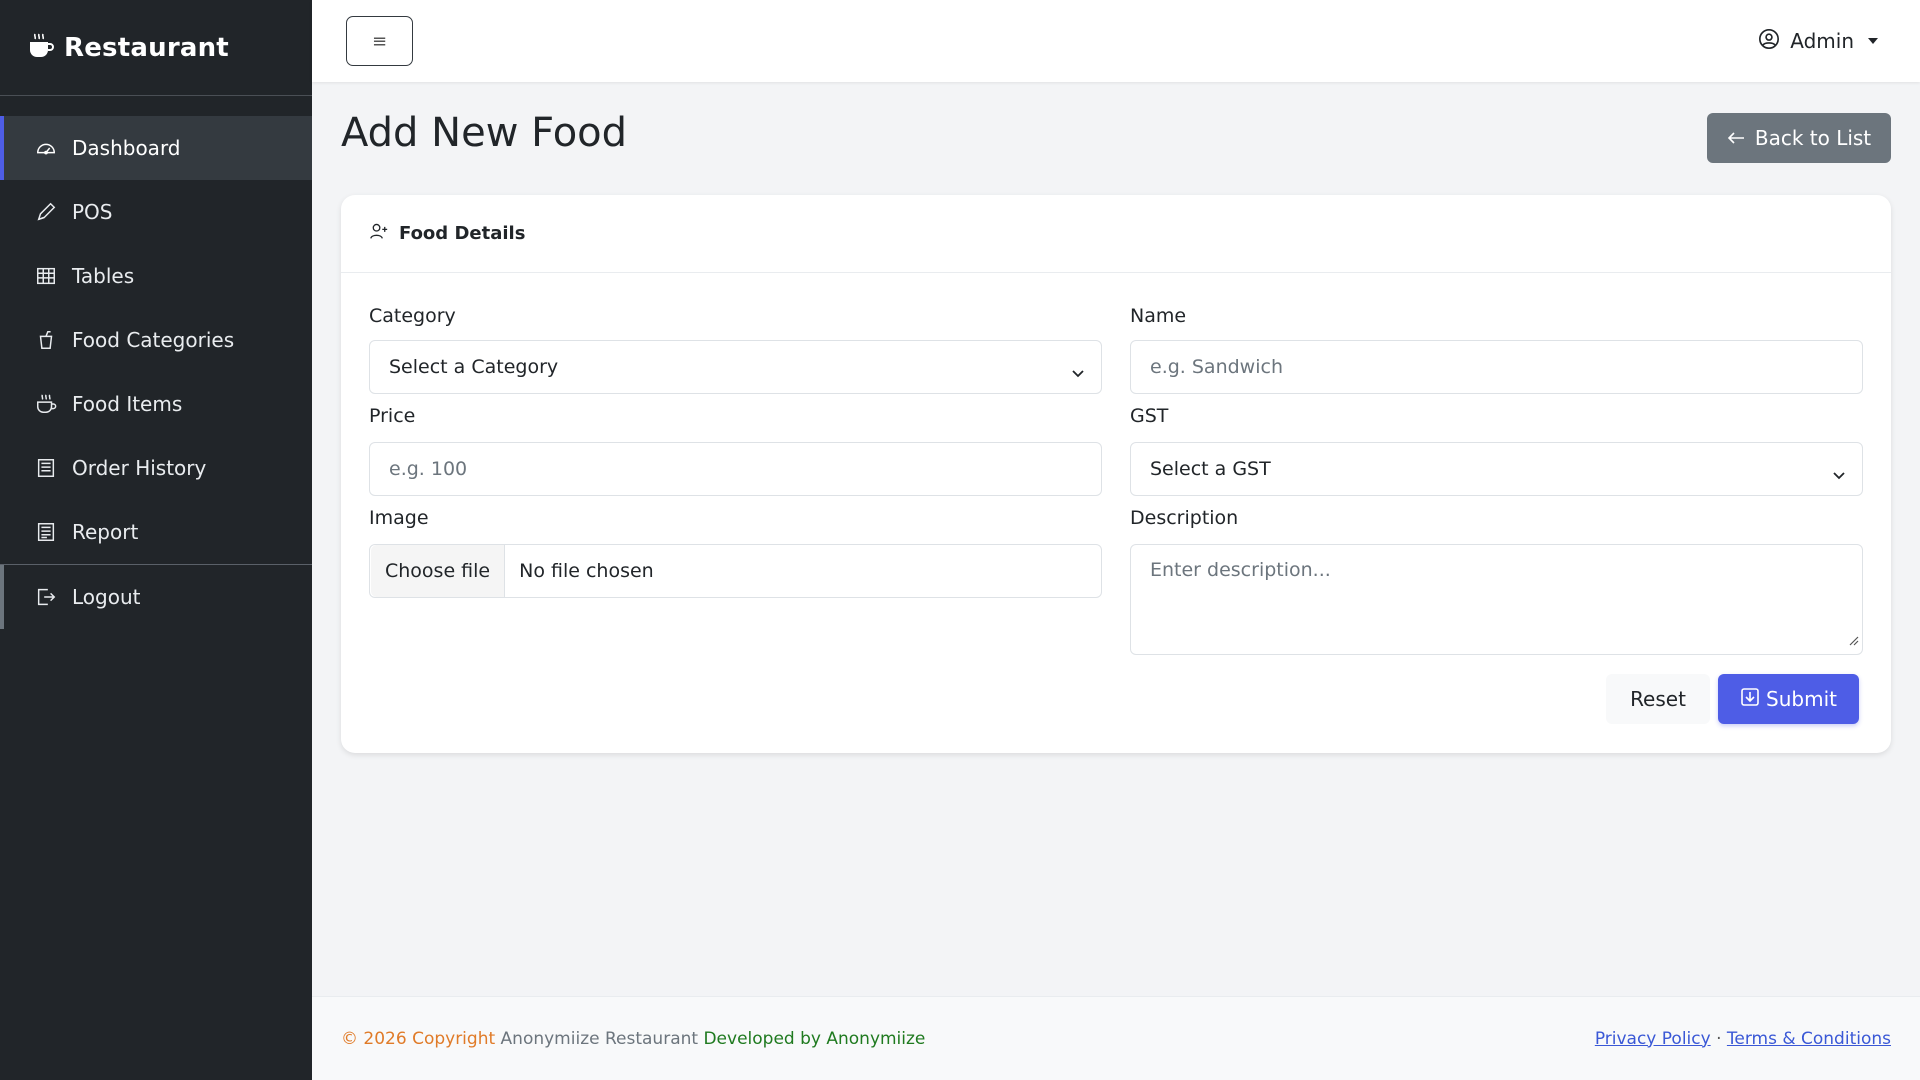 The width and height of the screenshot is (1920, 1080). What do you see at coordinates (1210, 469) in the screenshot?
I see `gst-value: Select a GST` at bounding box center [1210, 469].